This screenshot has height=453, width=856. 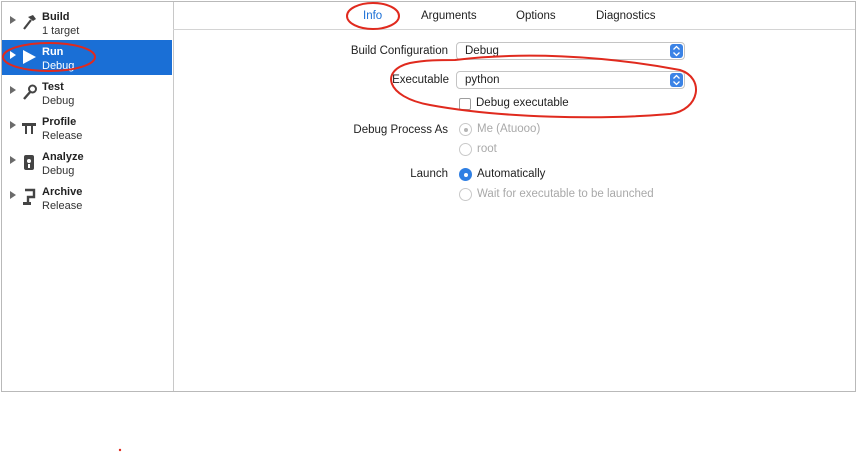 What do you see at coordinates (465, 149) in the screenshot?
I see `debug-process-root-radio` at bounding box center [465, 149].